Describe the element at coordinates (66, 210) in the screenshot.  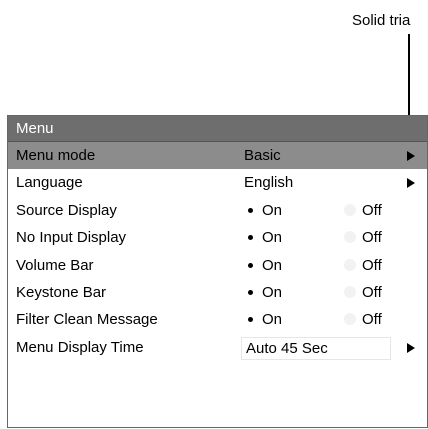
I see `source-display-label: Source Display` at that location.